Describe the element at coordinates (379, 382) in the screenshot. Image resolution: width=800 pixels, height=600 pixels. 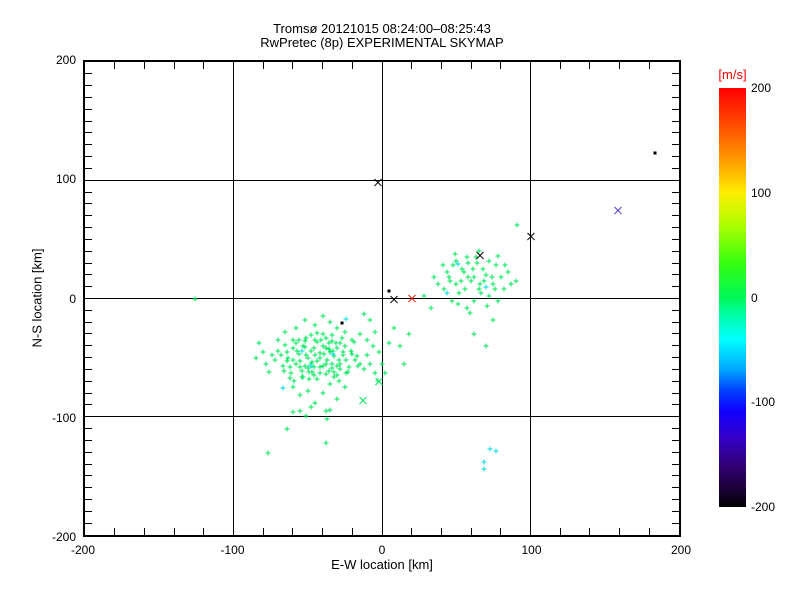
I see `scatter-point-cross-markers-green` at that location.